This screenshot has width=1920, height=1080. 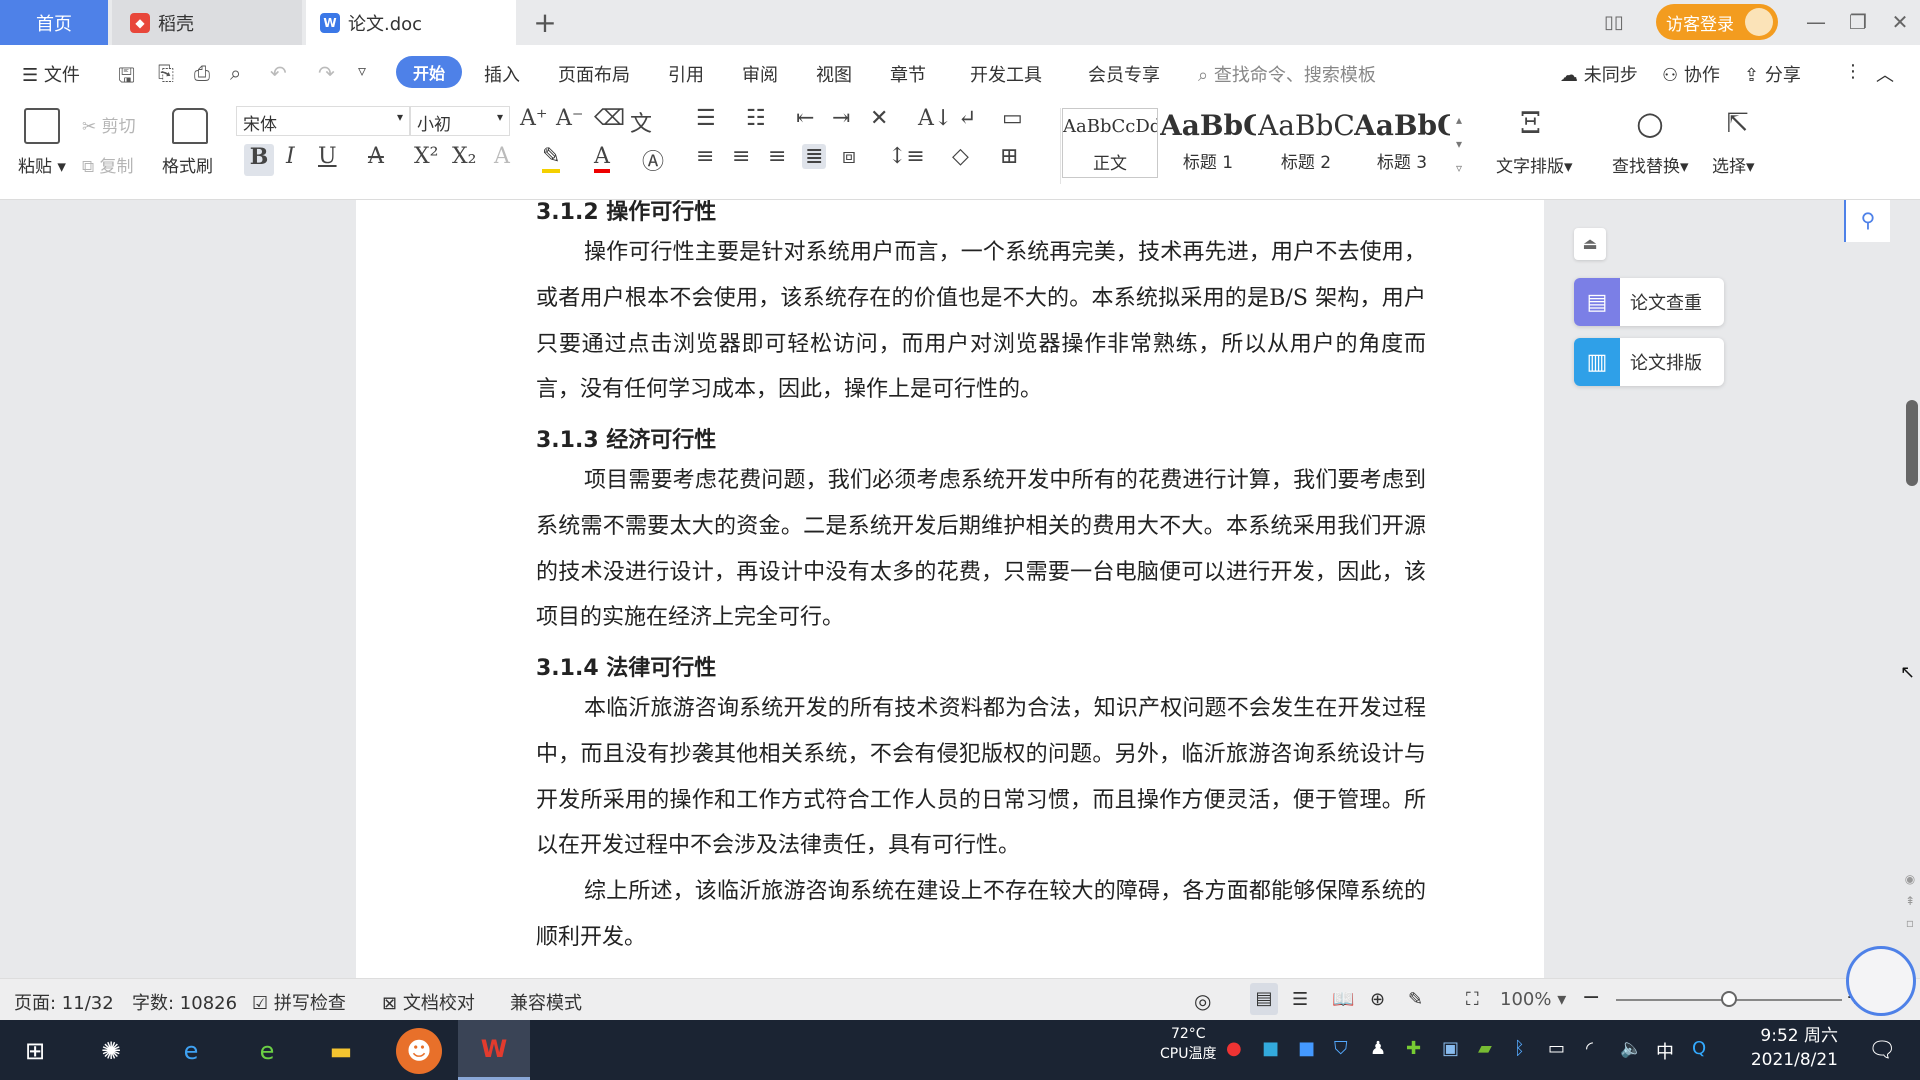 What do you see at coordinates (1590, 244) in the screenshot?
I see `eject-icon: ⏏` at bounding box center [1590, 244].